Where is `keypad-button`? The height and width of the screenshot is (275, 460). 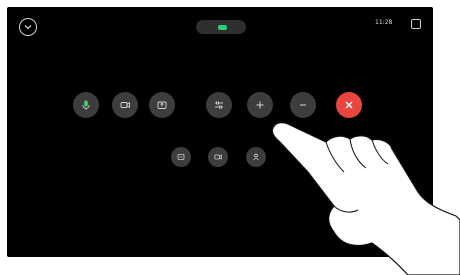
keypad-button is located at coordinates (181, 158).